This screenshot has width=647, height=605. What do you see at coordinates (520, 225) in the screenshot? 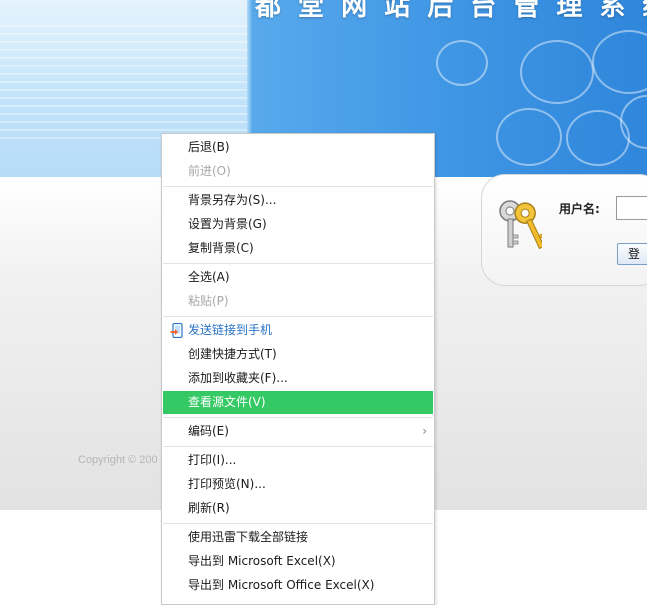
I see `keys-icon` at bounding box center [520, 225].